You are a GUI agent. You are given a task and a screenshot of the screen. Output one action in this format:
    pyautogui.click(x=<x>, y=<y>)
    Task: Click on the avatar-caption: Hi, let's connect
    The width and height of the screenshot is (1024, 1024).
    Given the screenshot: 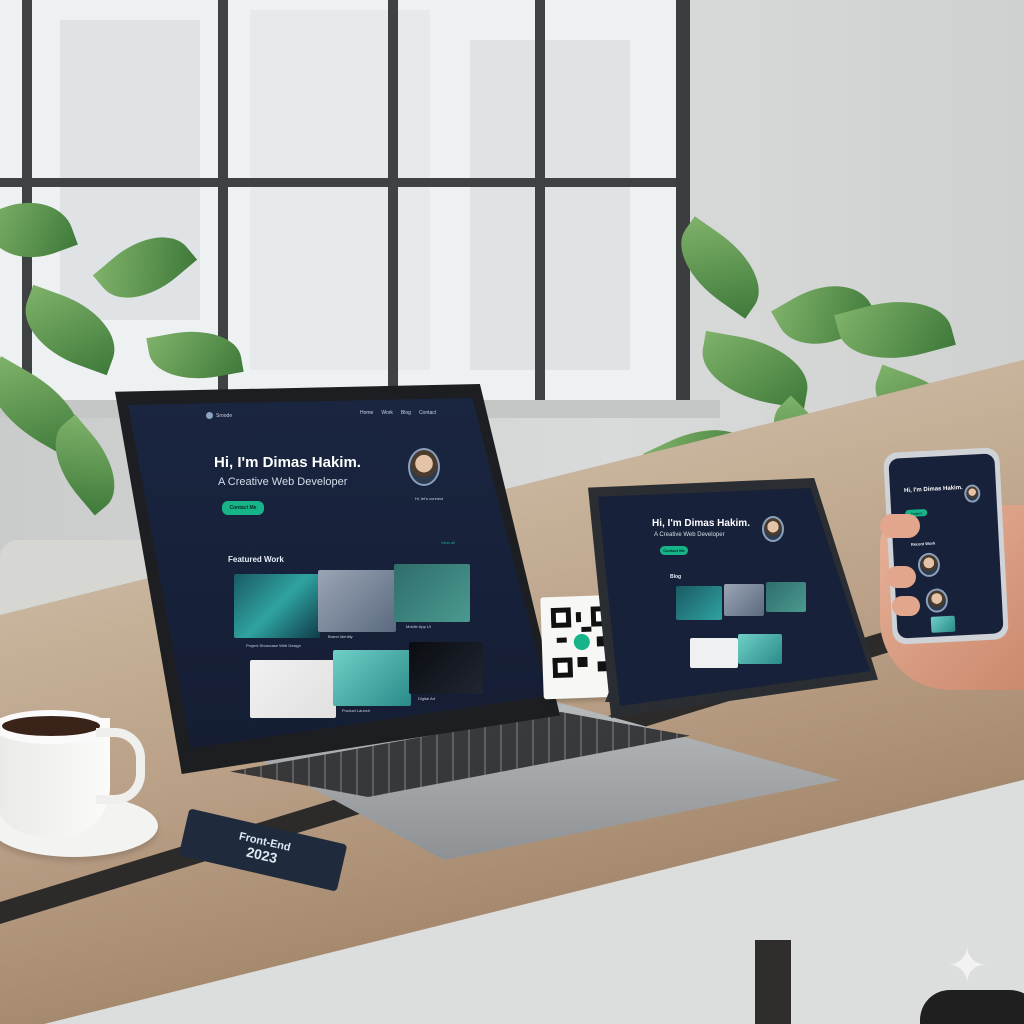 What is the action you would take?
    pyautogui.click(x=429, y=498)
    